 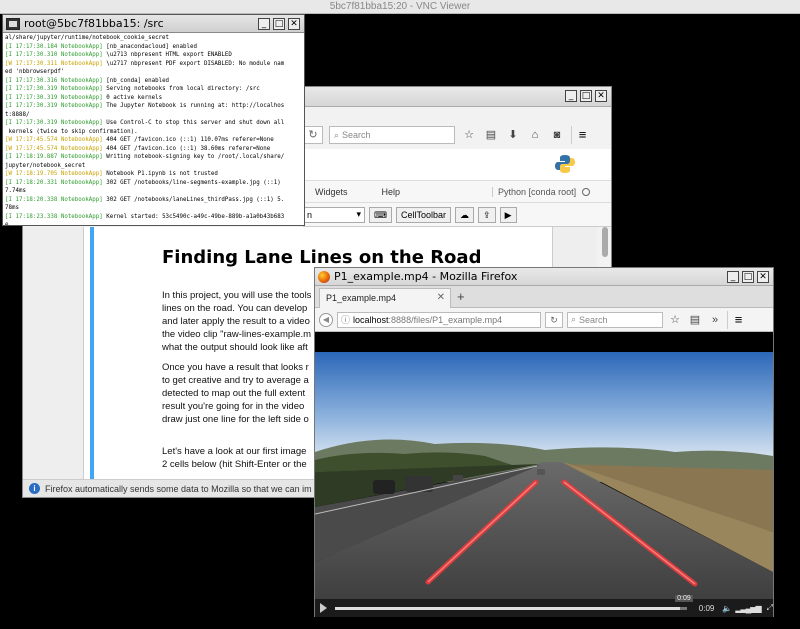 I want to click on terminal-line-text: \u2713 nbpresent HTML export ENABLED, so click(x=167, y=55).